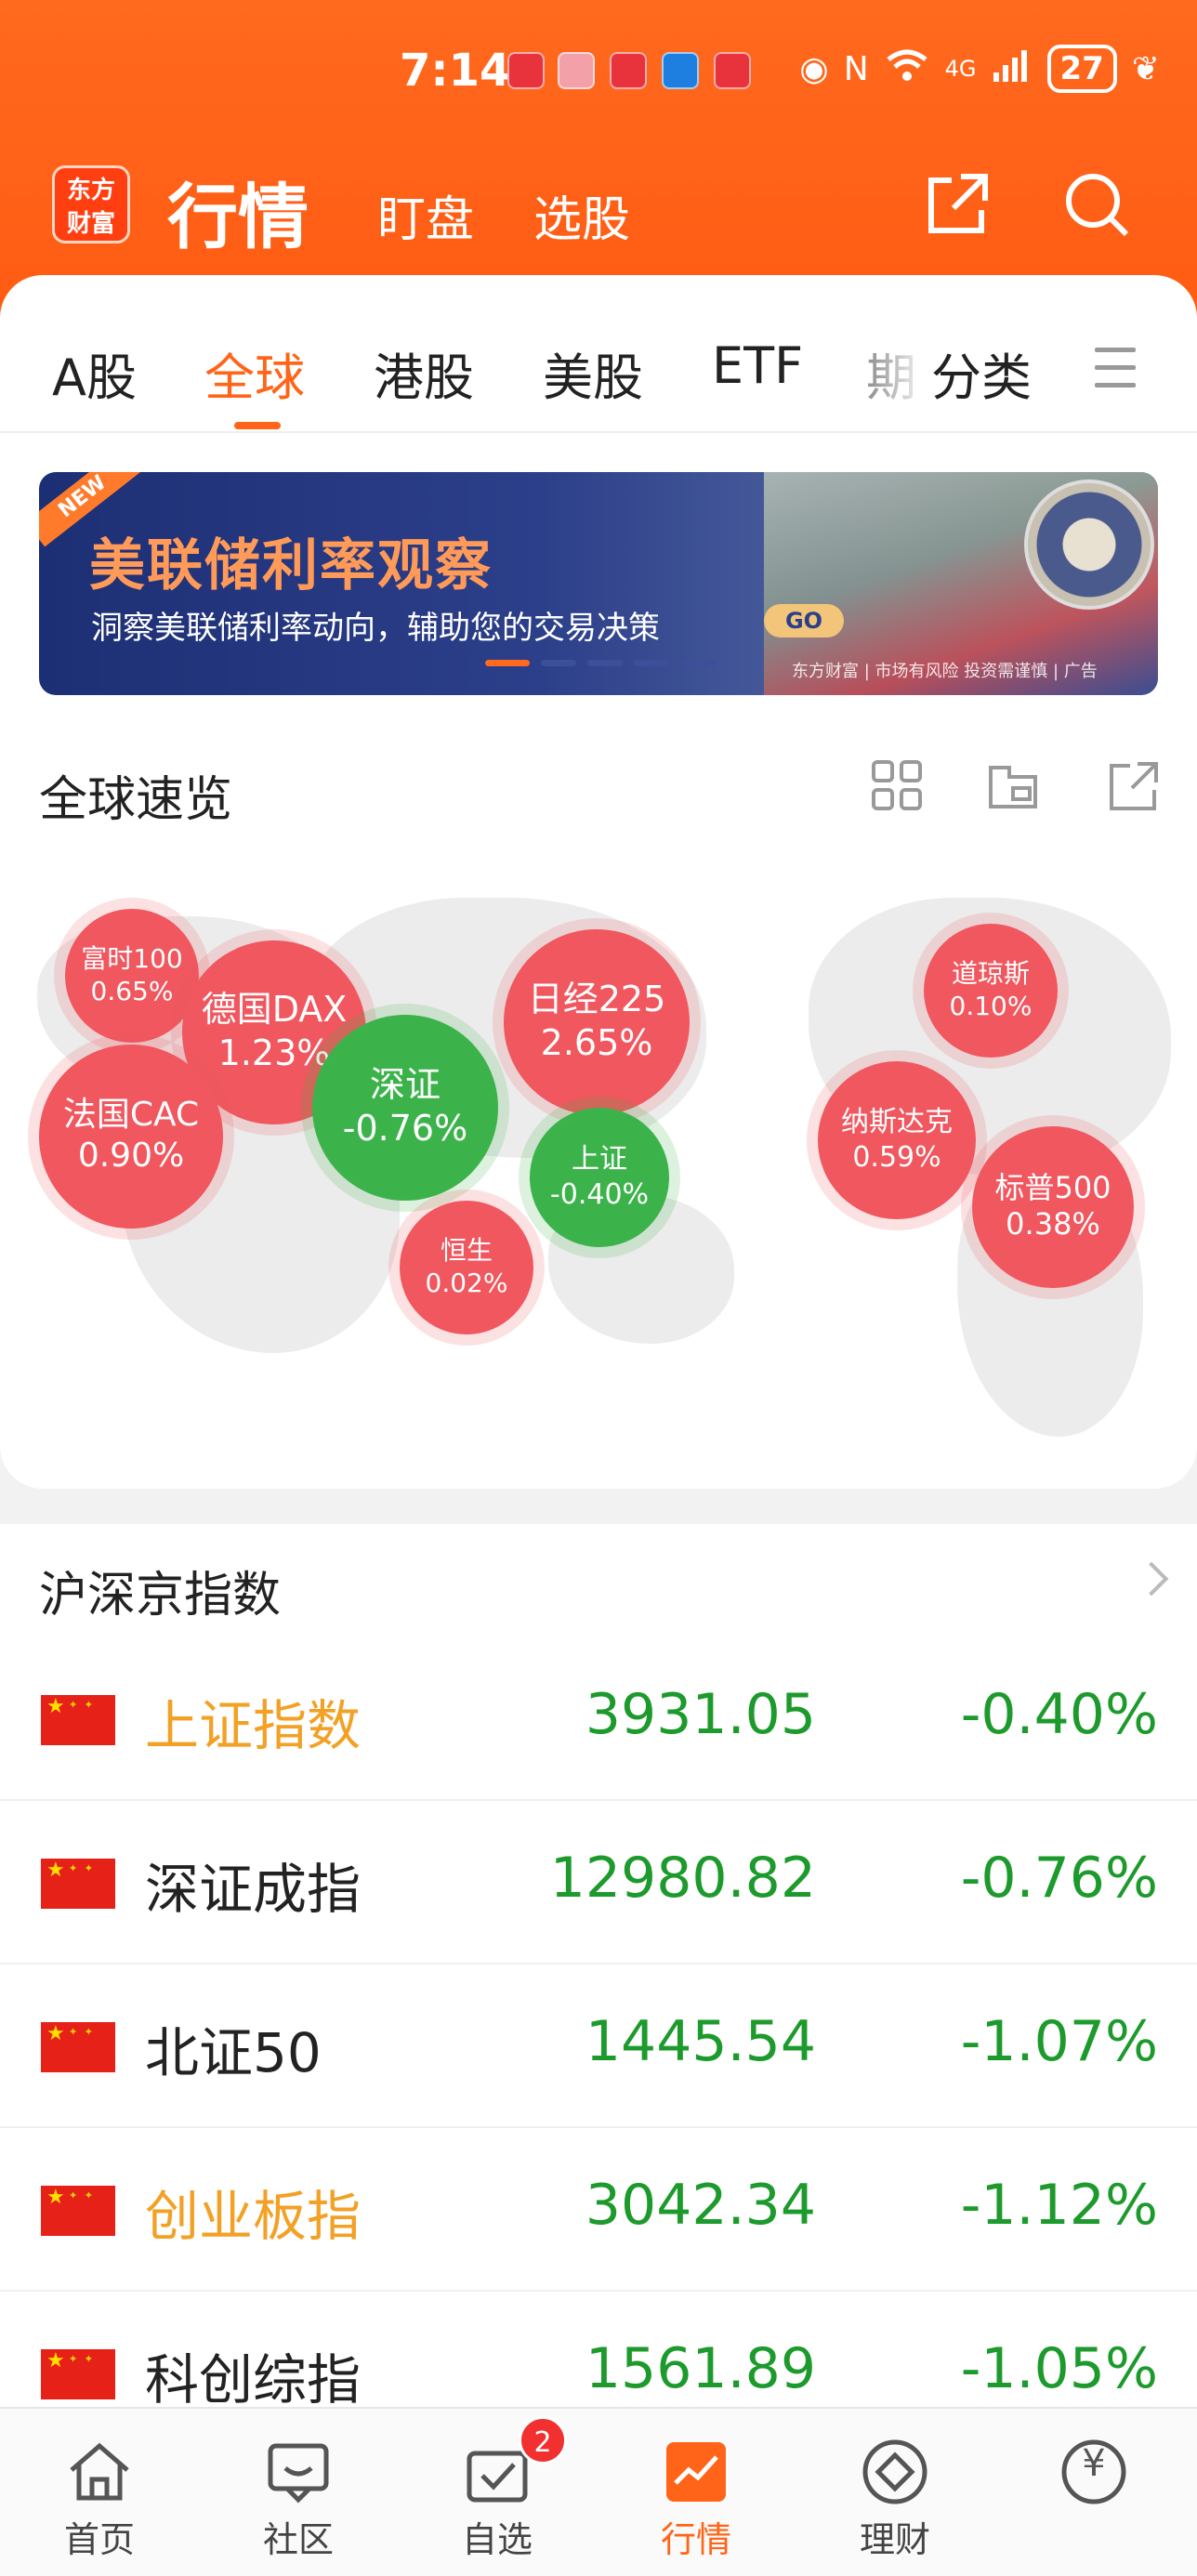 Image resolution: width=1197 pixels, height=2576 pixels. Describe the element at coordinates (1053, 1224) in the screenshot. I see `bubble-value: 0.38%` at that location.